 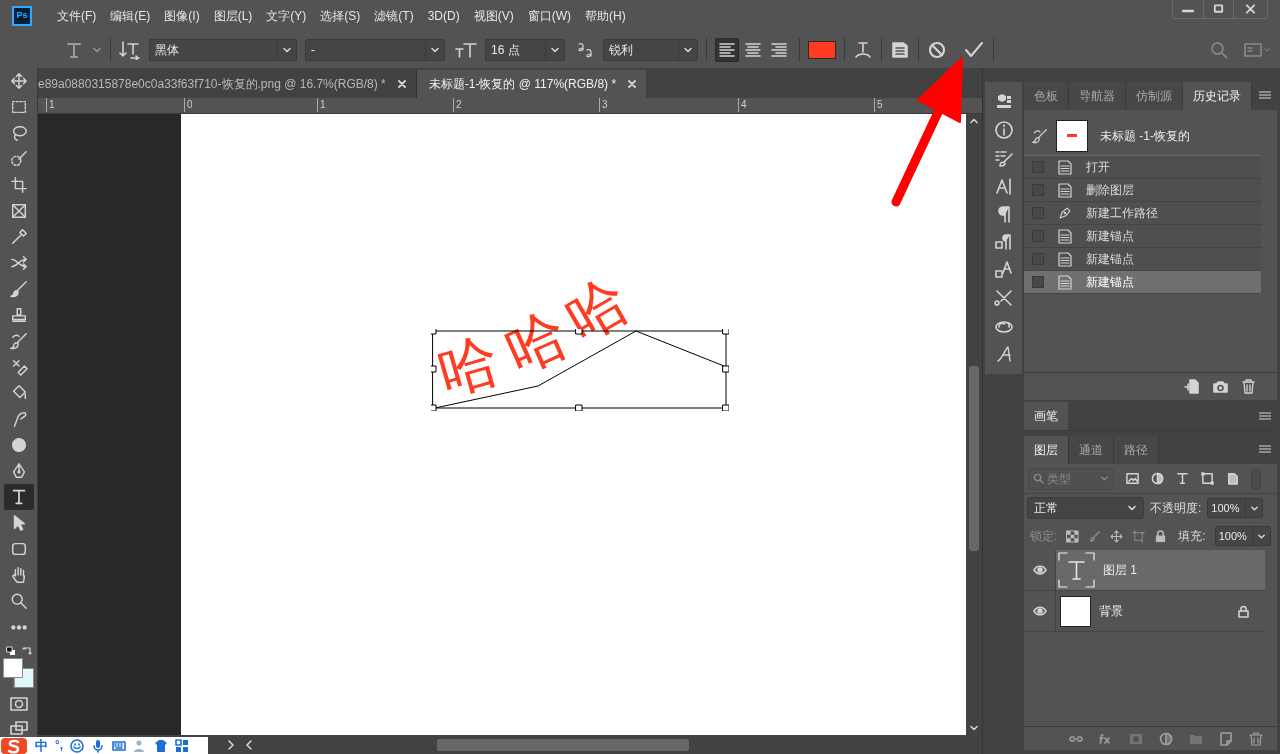 What do you see at coordinates (1046, 96) in the screenshot?
I see `panel-tab: 色板` at bounding box center [1046, 96].